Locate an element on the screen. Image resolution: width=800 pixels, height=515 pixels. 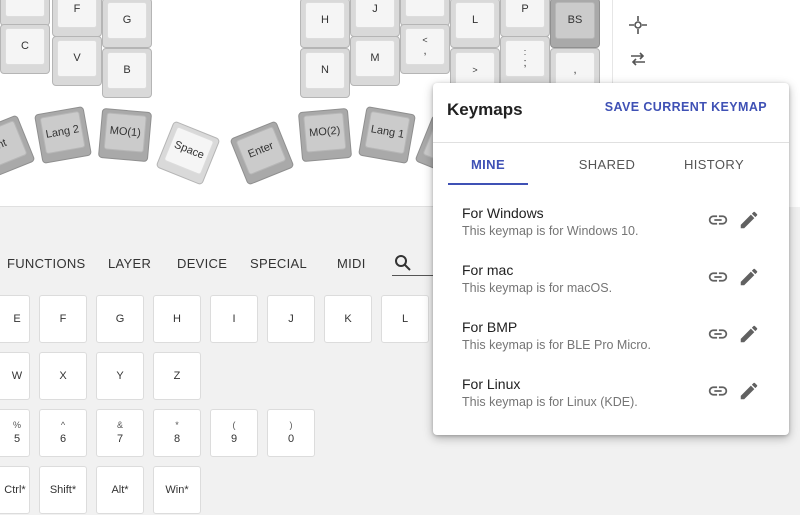
palette-key: (9 is located at coordinates (234, 433).